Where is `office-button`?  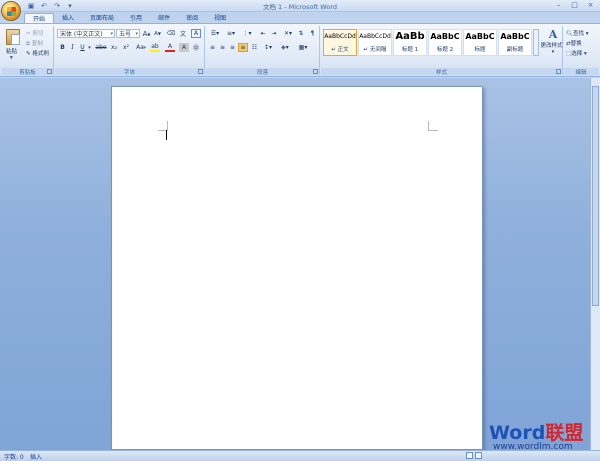
office-button is located at coordinates (11, 11).